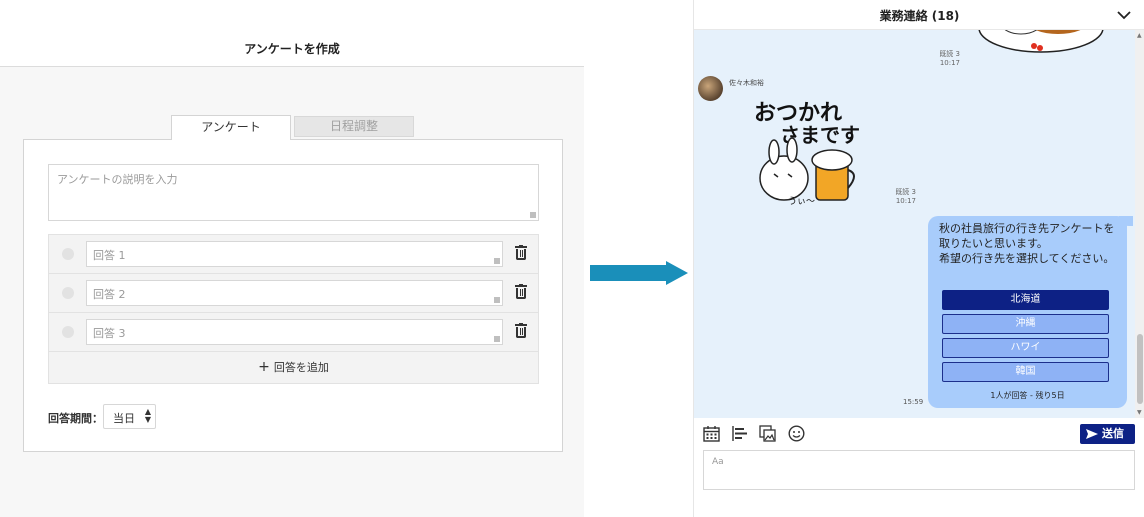 This screenshot has width=1144, height=517. Describe the element at coordinates (1025, 372) in the screenshot. I see `poll-option-korea: 韓国` at that location.